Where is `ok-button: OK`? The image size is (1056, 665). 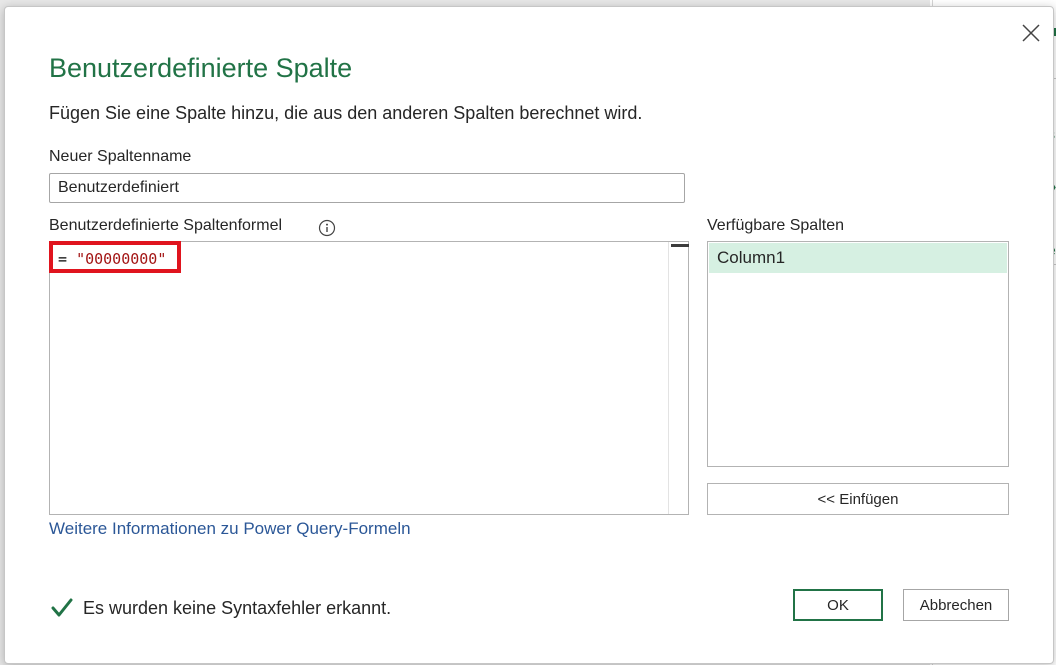 ok-button: OK is located at coordinates (838, 605).